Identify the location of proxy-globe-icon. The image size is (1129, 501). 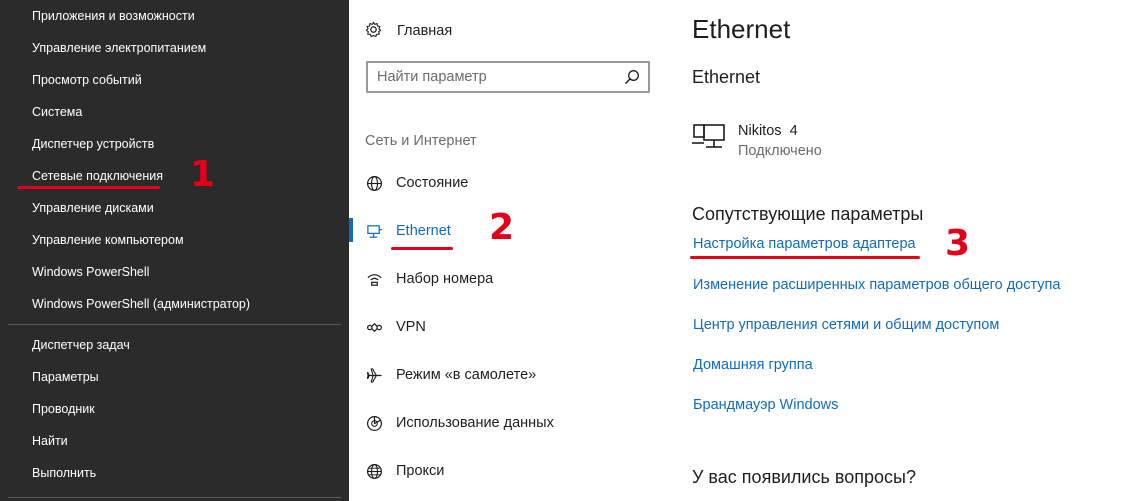
(374, 471).